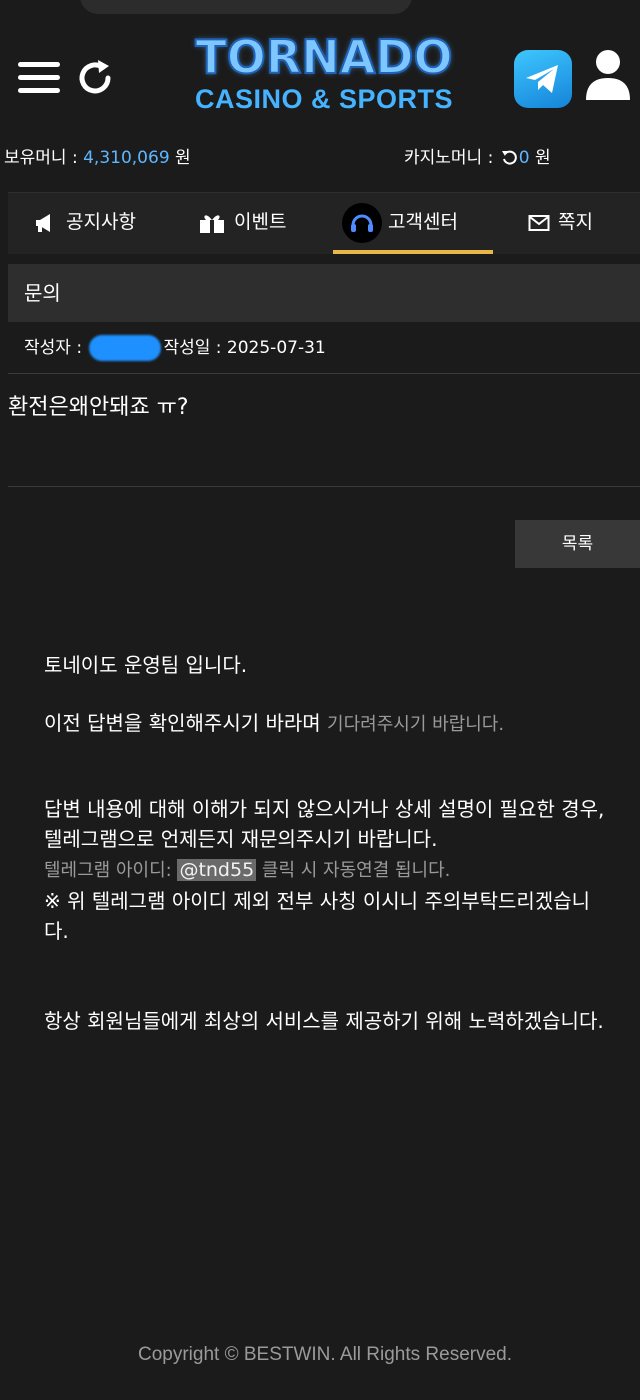 The image size is (640, 1400). What do you see at coordinates (324, 223) in the screenshot?
I see `board-tabs: 공지사항 이벤트 고객센터 쪽지` at bounding box center [324, 223].